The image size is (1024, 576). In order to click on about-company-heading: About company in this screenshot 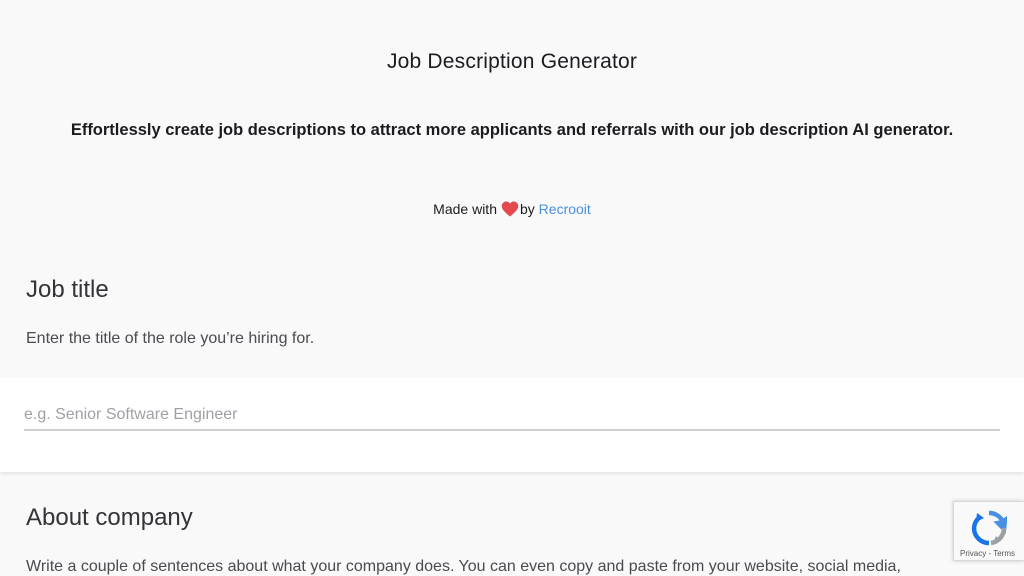, I will do `click(109, 517)`.